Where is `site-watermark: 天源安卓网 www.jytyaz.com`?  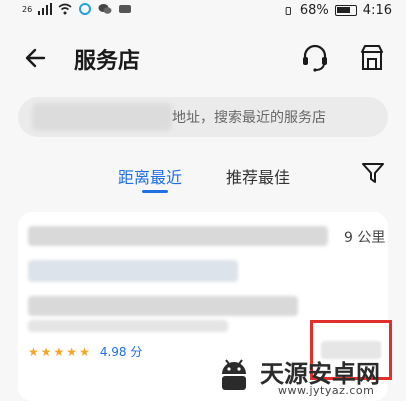
site-watermark: 天源安卓网 www.jytyaz.com is located at coordinates (307, 375).